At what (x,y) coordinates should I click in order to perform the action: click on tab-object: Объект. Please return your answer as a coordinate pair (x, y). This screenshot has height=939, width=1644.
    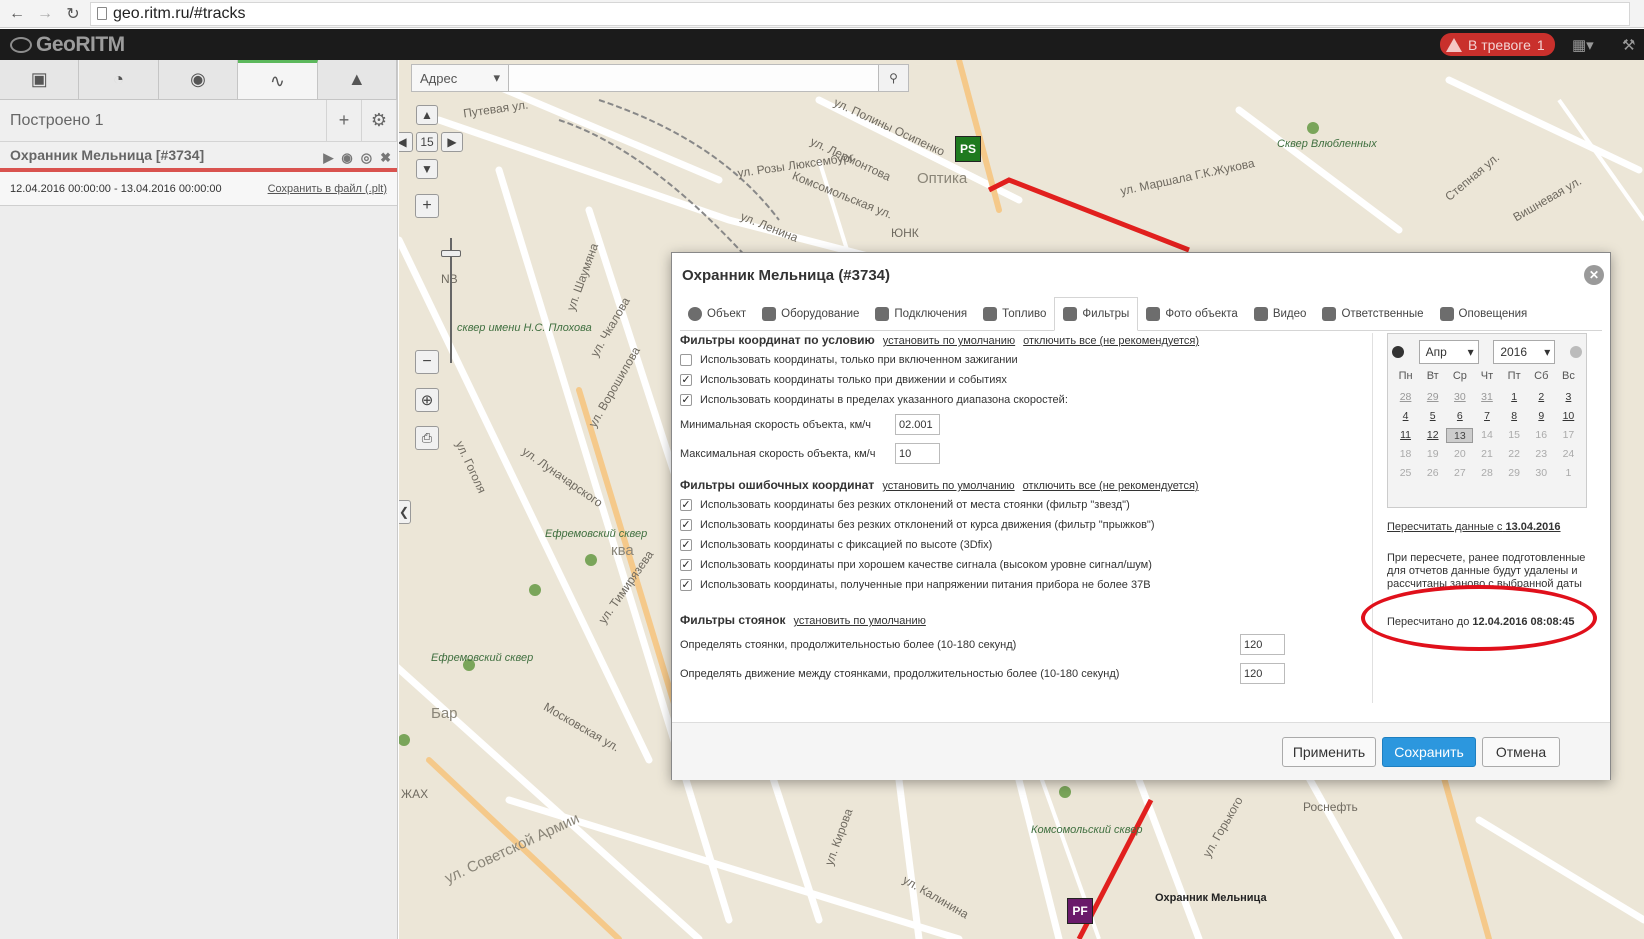
    Looking at the image, I should click on (717, 314).